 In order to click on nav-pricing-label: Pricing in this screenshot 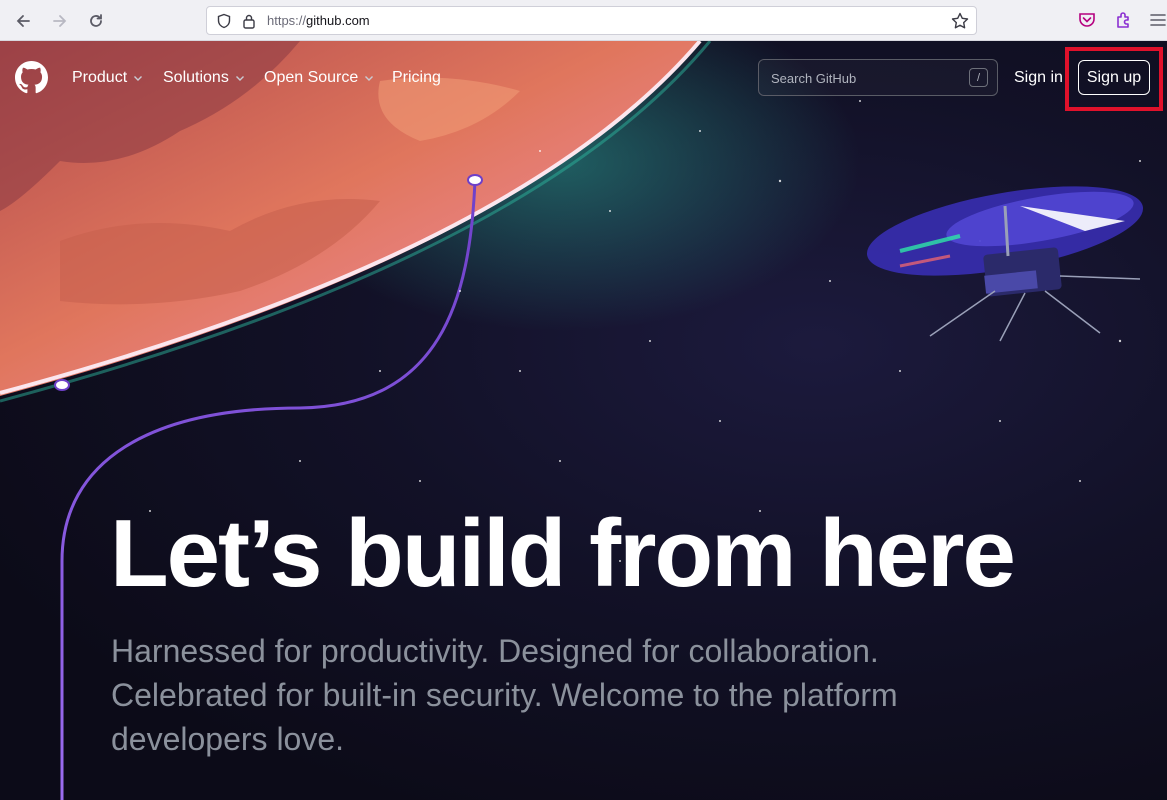, I will do `click(416, 77)`.